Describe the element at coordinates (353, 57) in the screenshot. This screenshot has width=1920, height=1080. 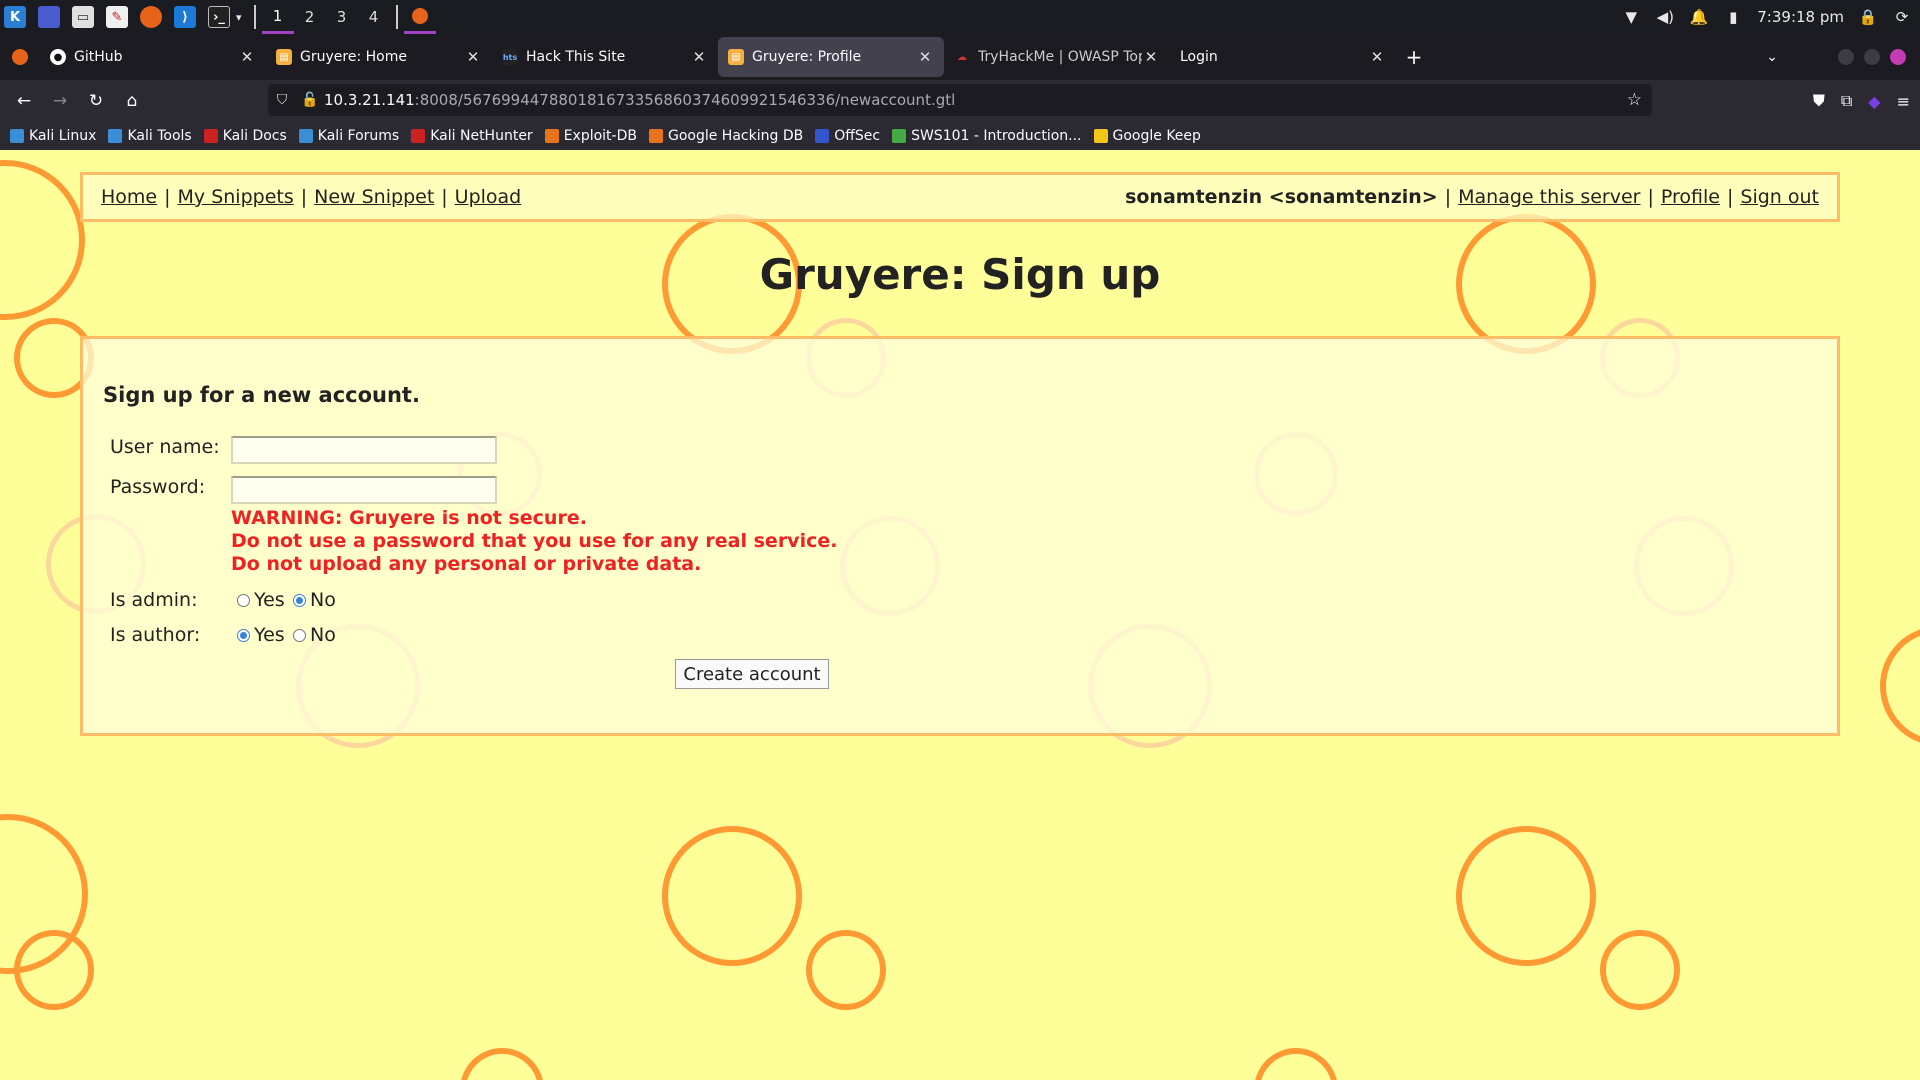
I see `tab-title: Gruyere: Home` at that location.